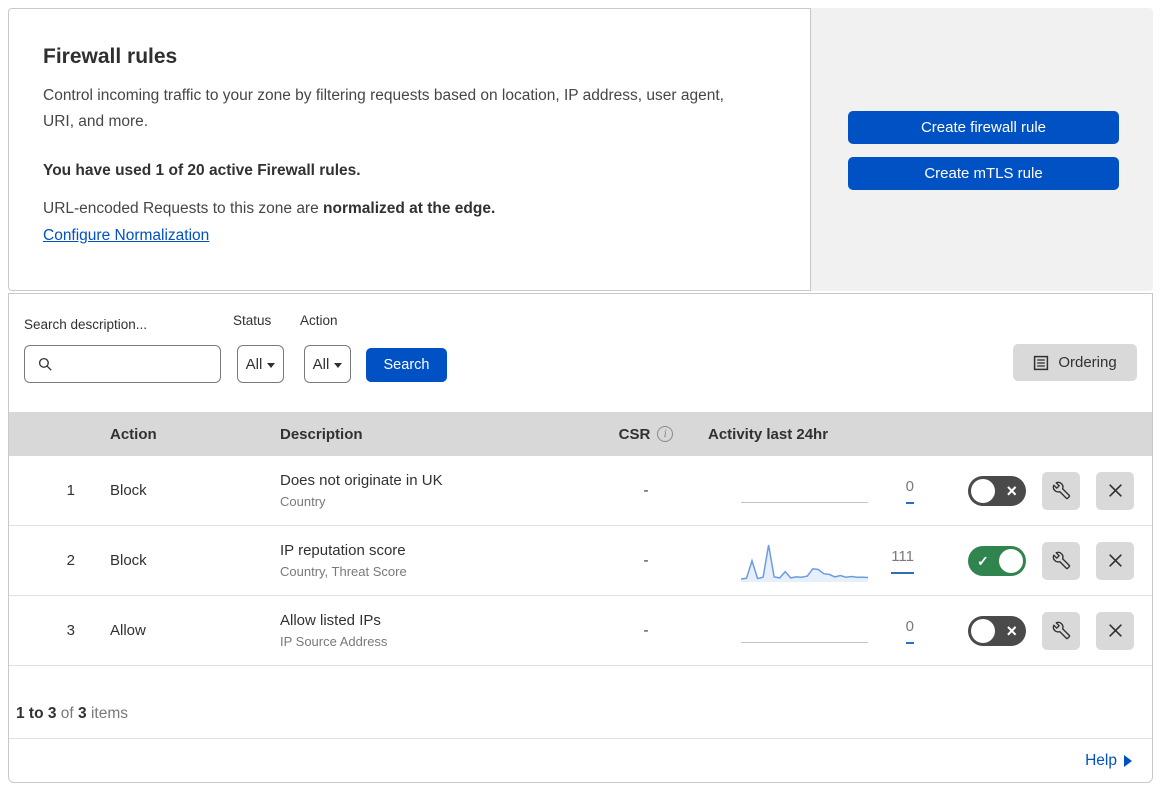 This screenshot has width=1161, height=791. I want to click on pagination-summary: 1 to 3 of 3 items, so click(72, 713).